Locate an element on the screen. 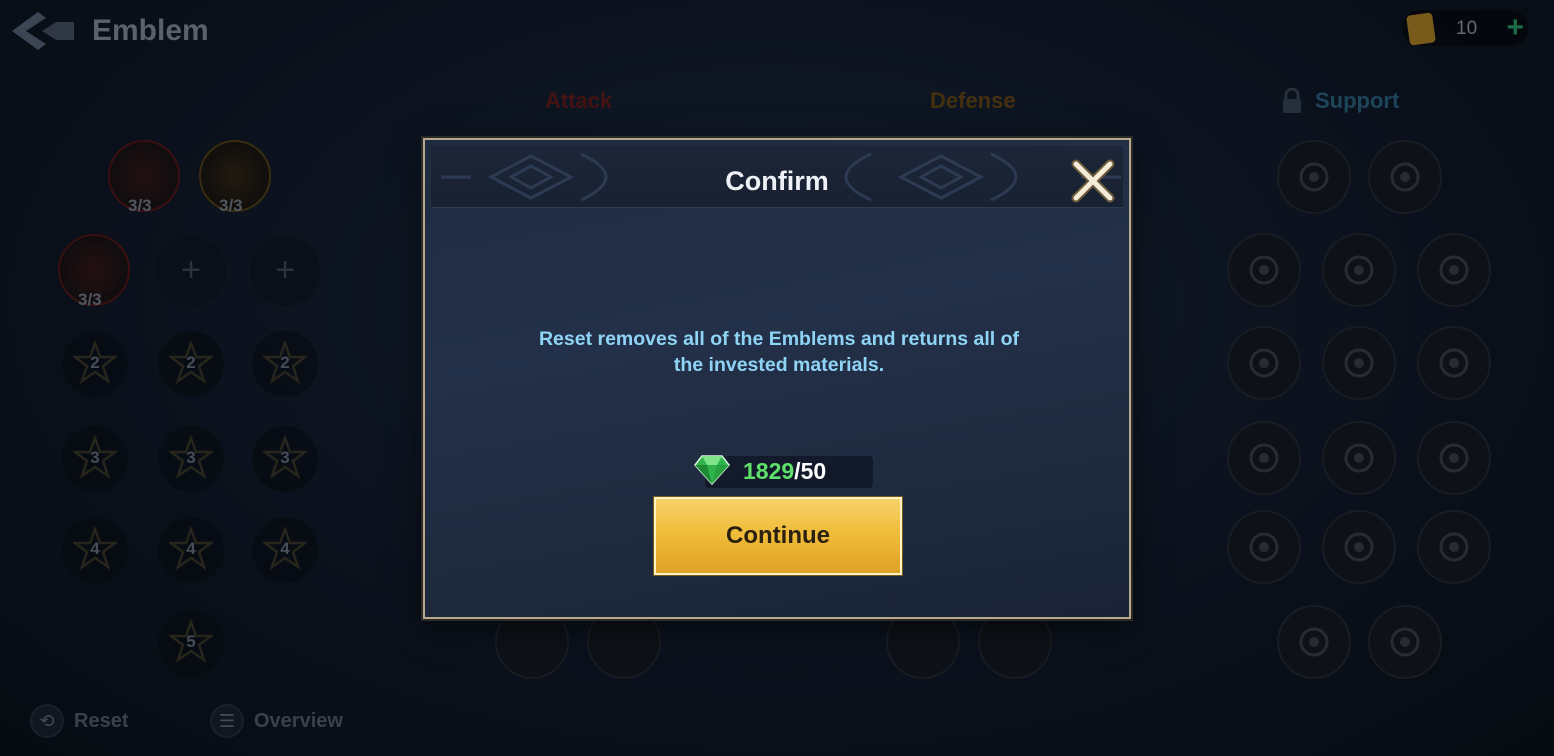  emerald-gem-icon is located at coordinates (712, 470).